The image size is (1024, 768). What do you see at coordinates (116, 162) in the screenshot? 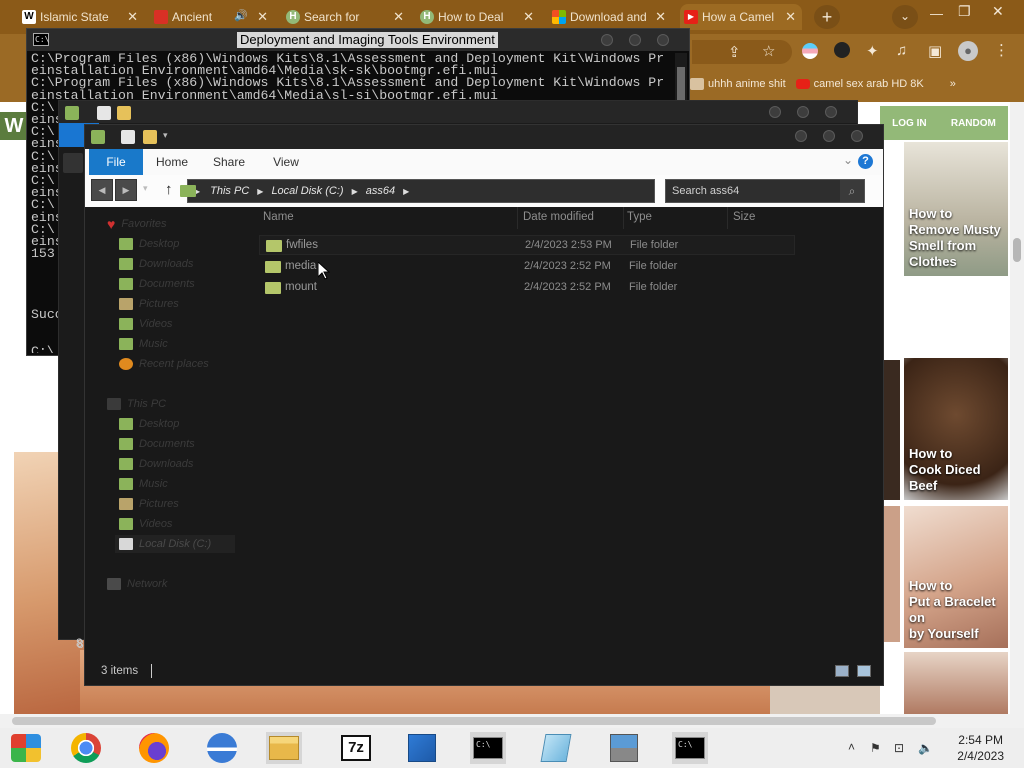
I see `tab-file: File` at bounding box center [116, 162].